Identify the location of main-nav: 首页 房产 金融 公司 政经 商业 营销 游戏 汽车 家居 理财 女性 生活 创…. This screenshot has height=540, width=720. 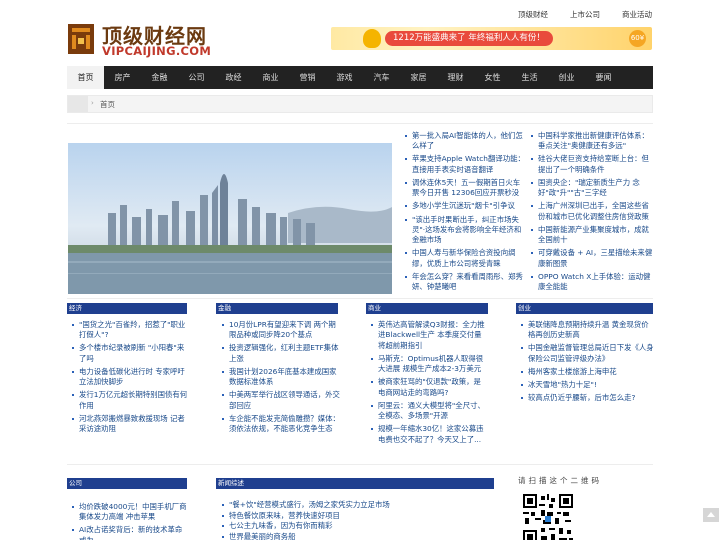
(360, 77).